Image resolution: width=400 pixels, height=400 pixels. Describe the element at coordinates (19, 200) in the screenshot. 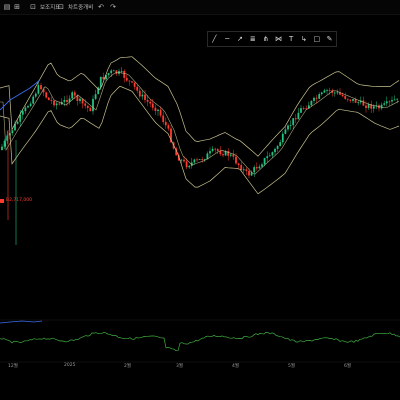

I see `price-marker-label: B2,717,000` at that location.